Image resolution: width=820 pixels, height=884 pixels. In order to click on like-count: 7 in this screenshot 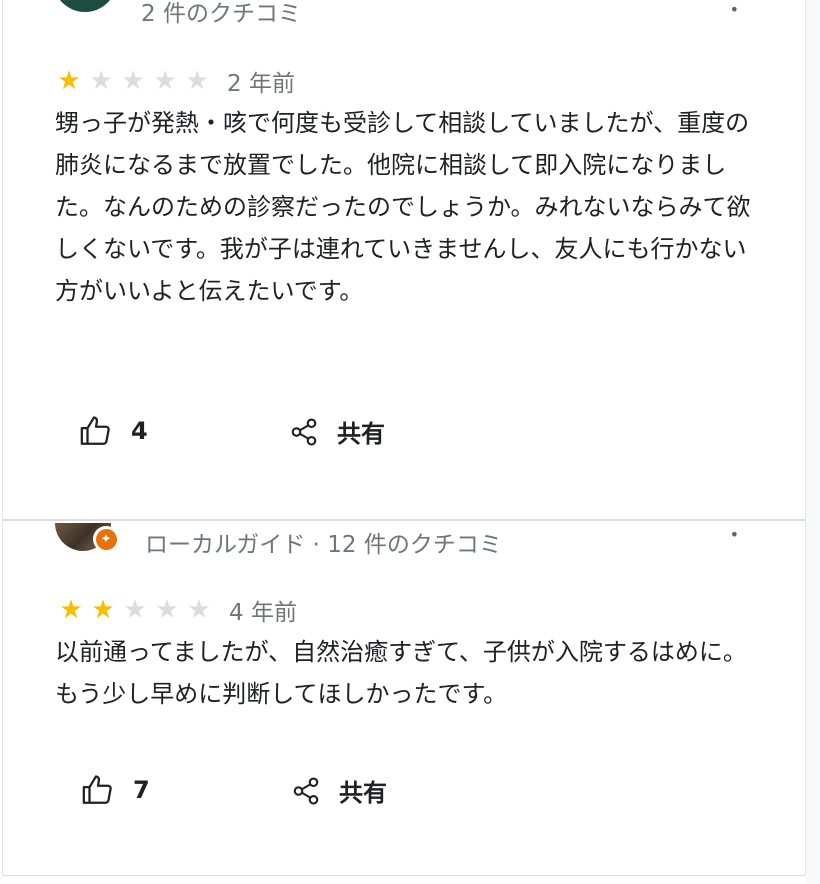, I will do `click(141, 790)`.